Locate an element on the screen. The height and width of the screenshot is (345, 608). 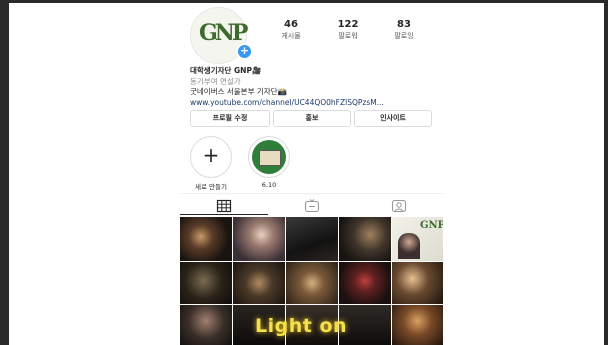
stat-followers-label: 팔로워 is located at coordinates (348, 36).